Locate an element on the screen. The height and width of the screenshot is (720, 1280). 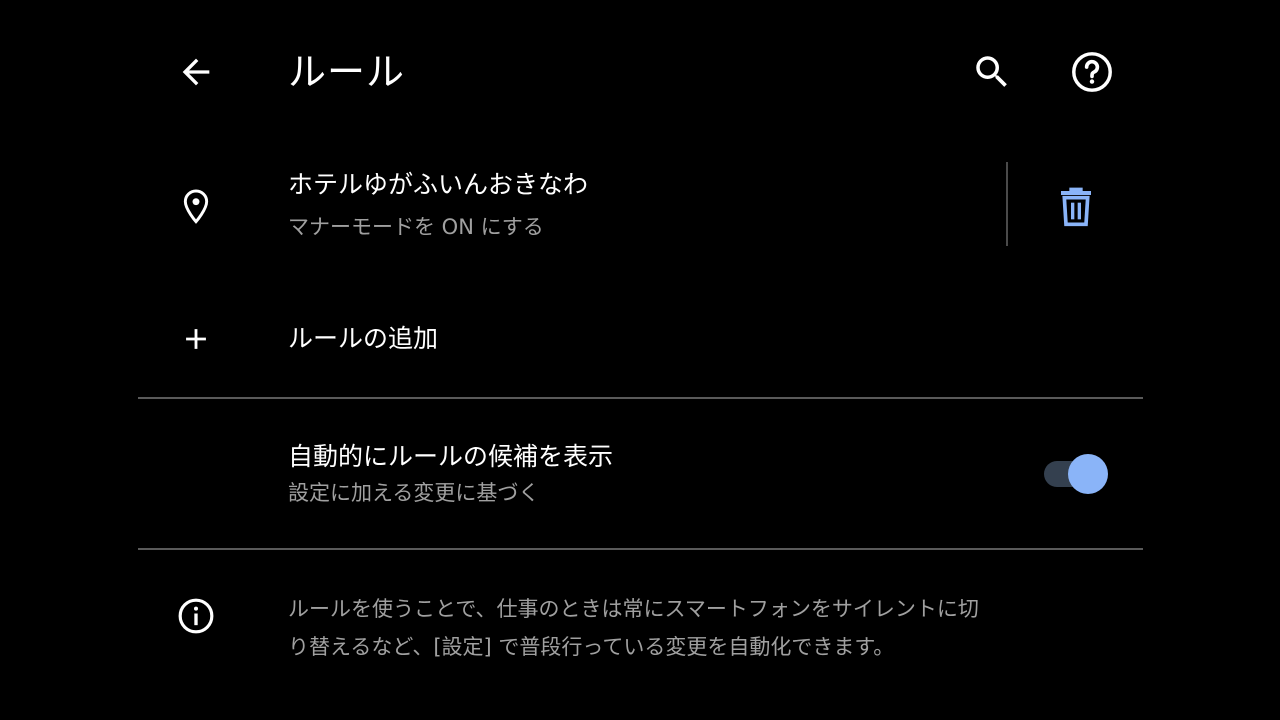
rule-item is located at coordinates (568, 205).